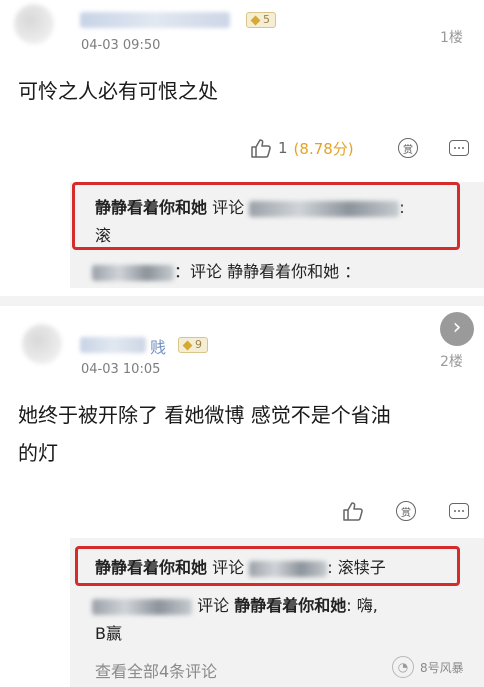 The height and width of the screenshot is (687, 484). I want to click on like-count: 1, so click(283, 148).